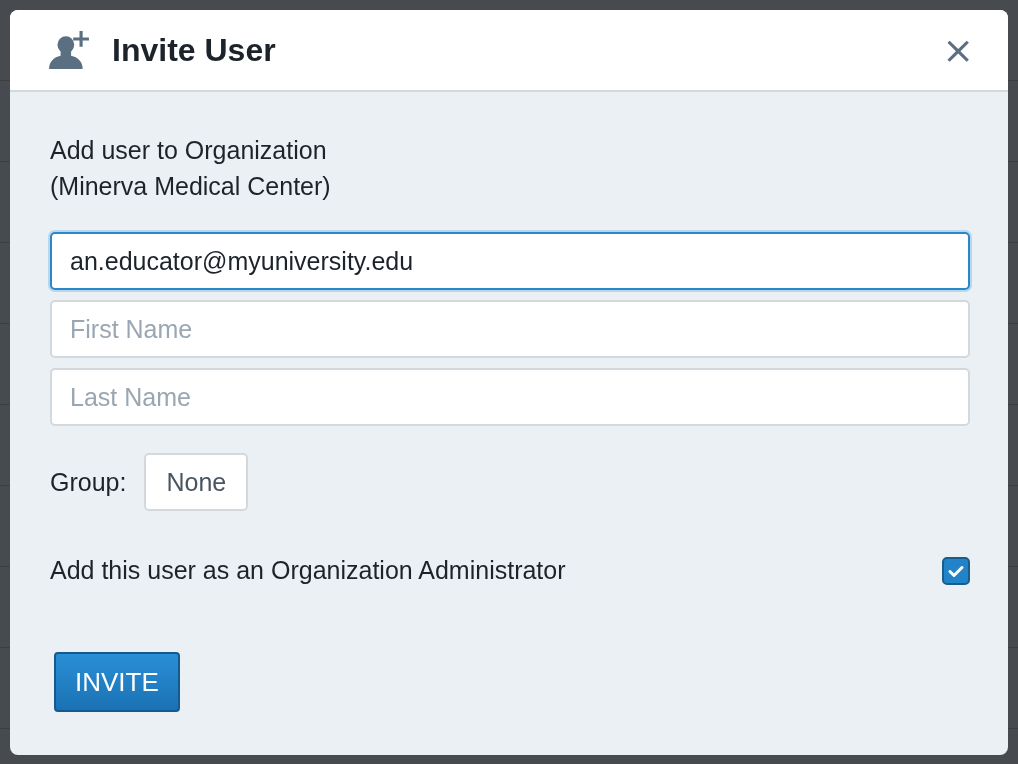 This screenshot has height=764, width=1018. Describe the element at coordinates (69, 50) in the screenshot. I see `add-user-icon` at that location.